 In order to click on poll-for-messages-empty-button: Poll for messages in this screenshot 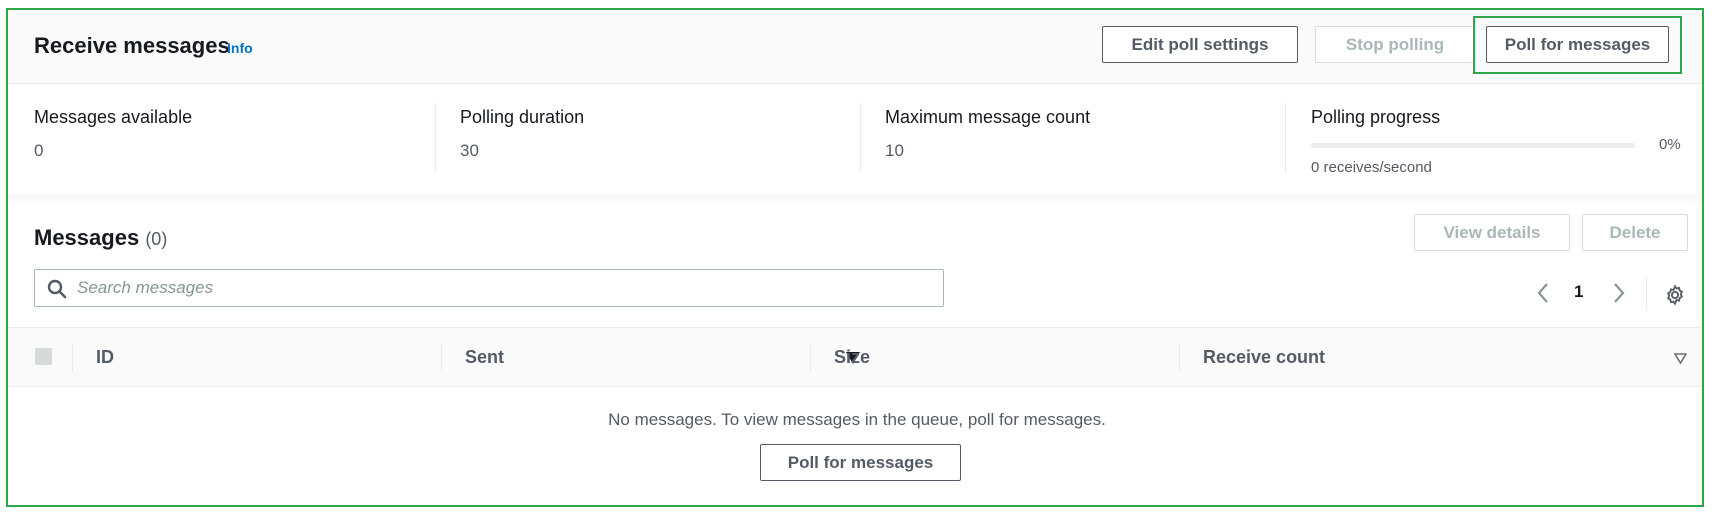, I will do `click(860, 462)`.